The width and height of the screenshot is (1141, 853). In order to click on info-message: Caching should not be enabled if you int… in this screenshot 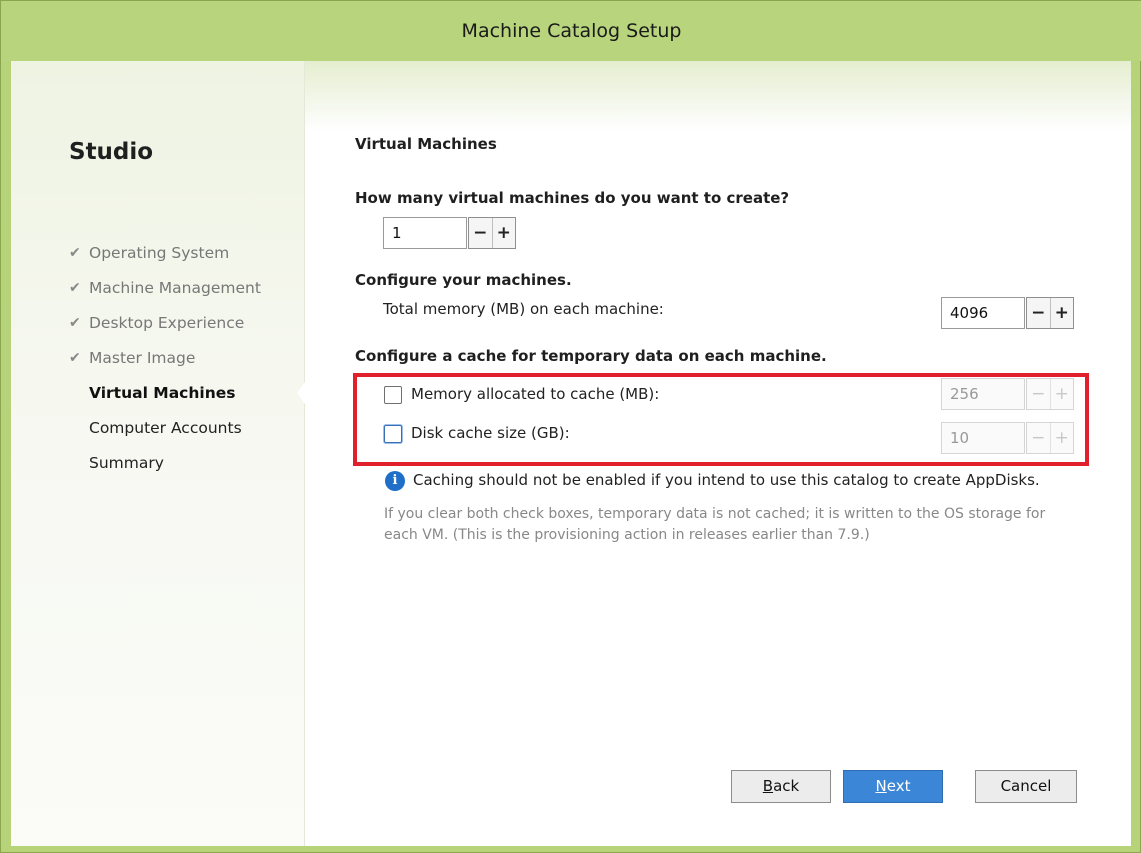, I will do `click(726, 480)`.